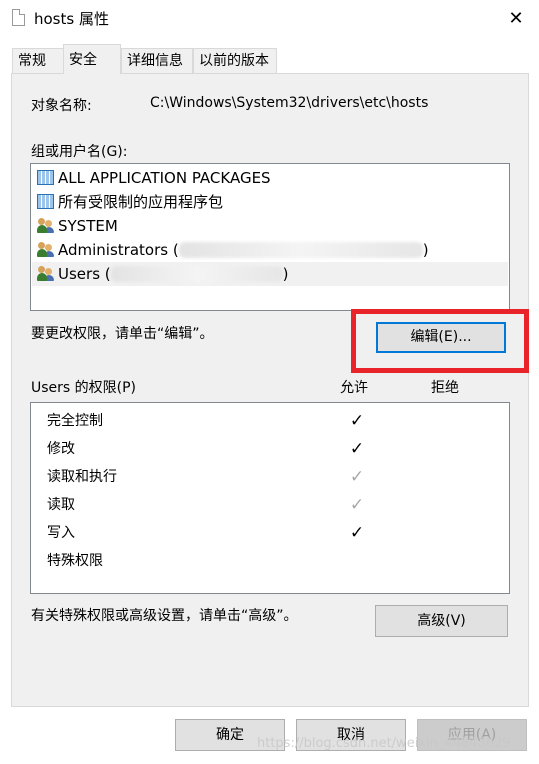  Describe the element at coordinates (441, 621) in the screenshot. I see `advanced-button: 高级(V)` at that location.